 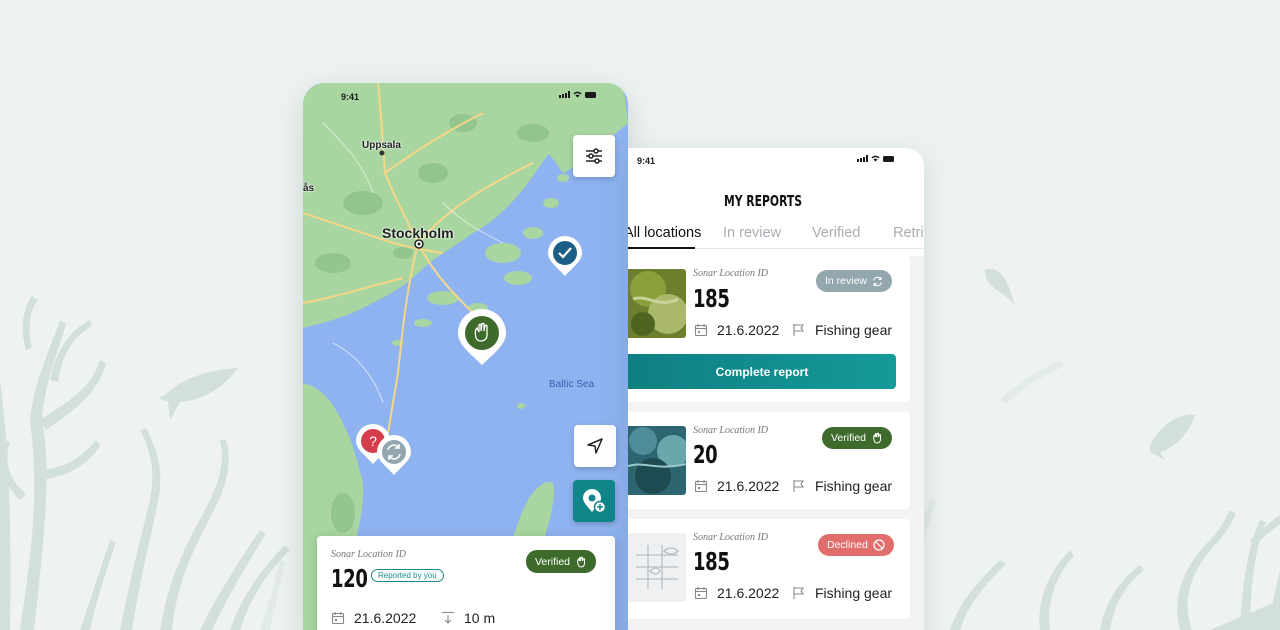 I want to click on map-label-uppsala: Uppsala, so click(x=381, y=145).